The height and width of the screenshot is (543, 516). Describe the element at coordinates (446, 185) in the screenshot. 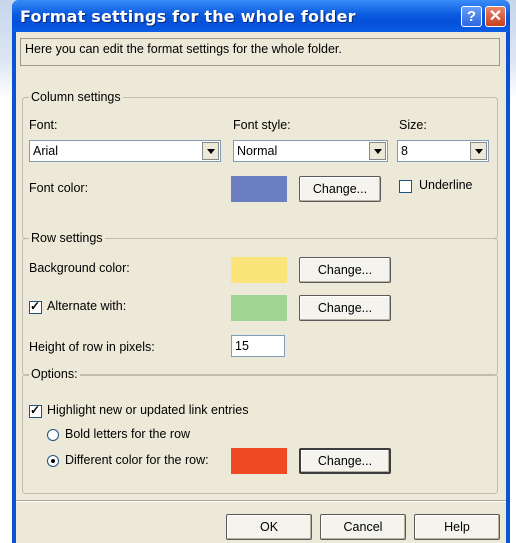

I see `underline-label: Underline` at that location.